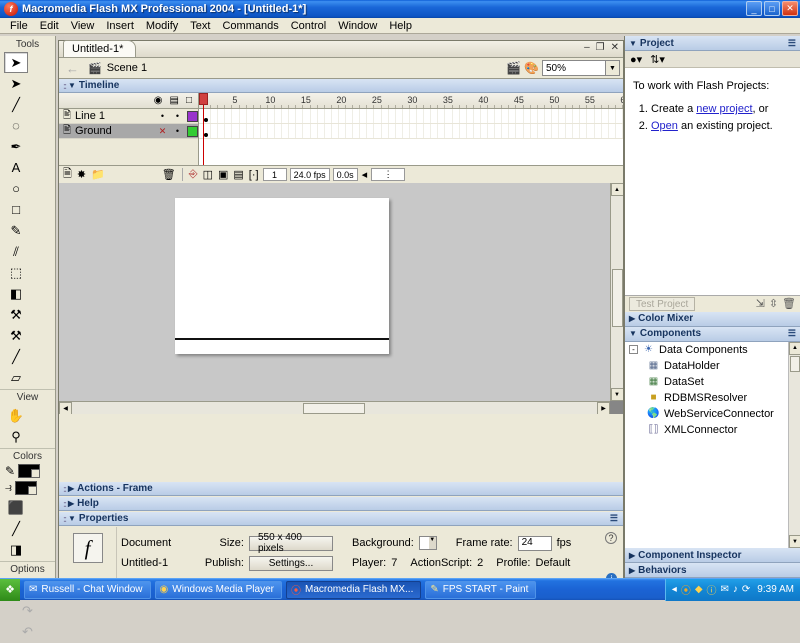  What do you see at coordinates (692, 366) in the screenshot?
I see `component-label: DataHolder` at bounding box center [692, 366].